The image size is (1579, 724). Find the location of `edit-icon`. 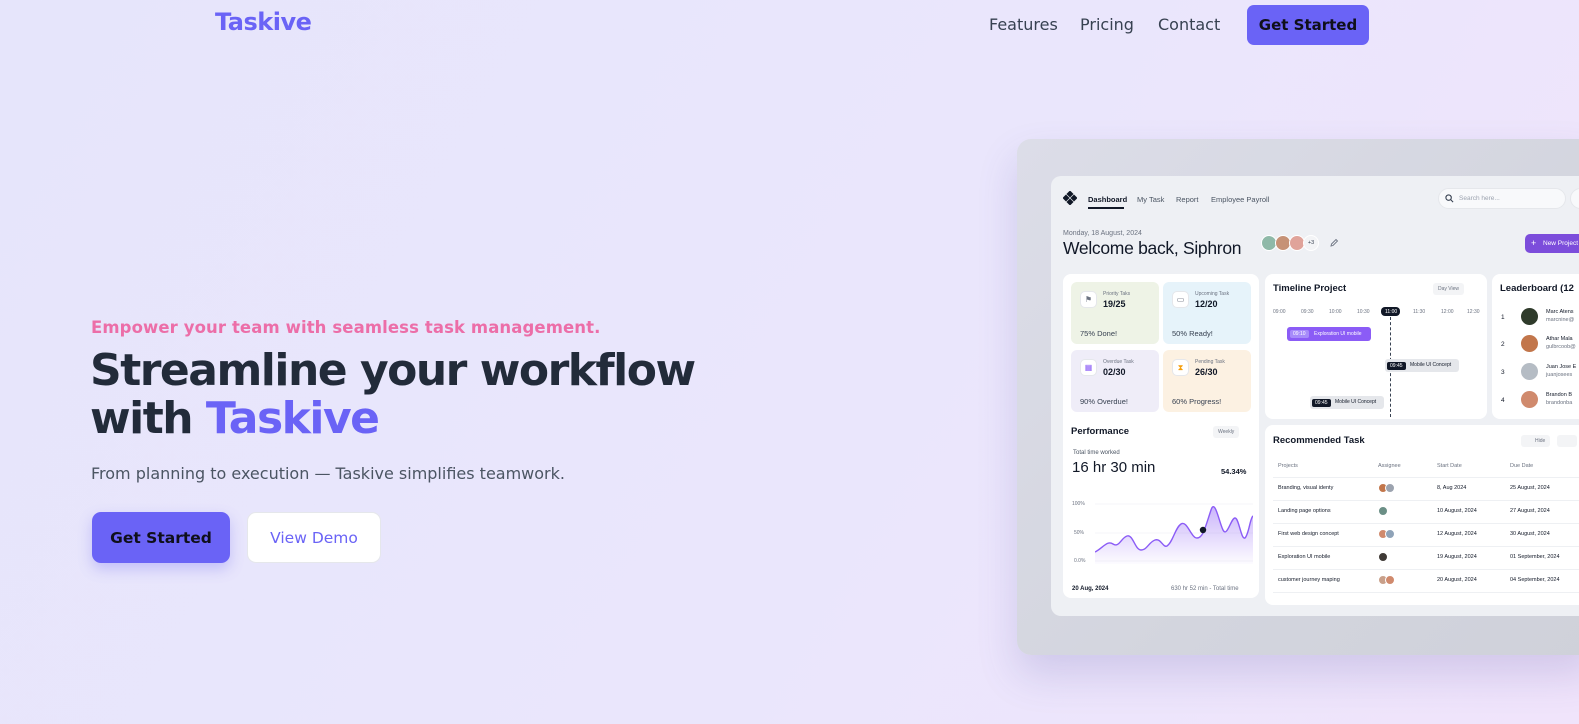

edit-icon is located at coordinates (1334, 243).